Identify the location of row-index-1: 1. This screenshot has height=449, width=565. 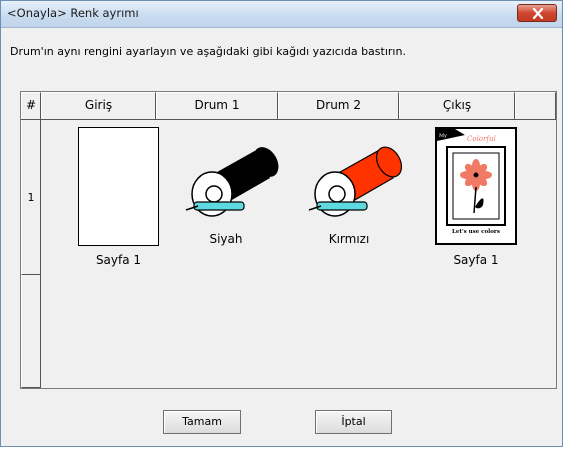
(31, 197).